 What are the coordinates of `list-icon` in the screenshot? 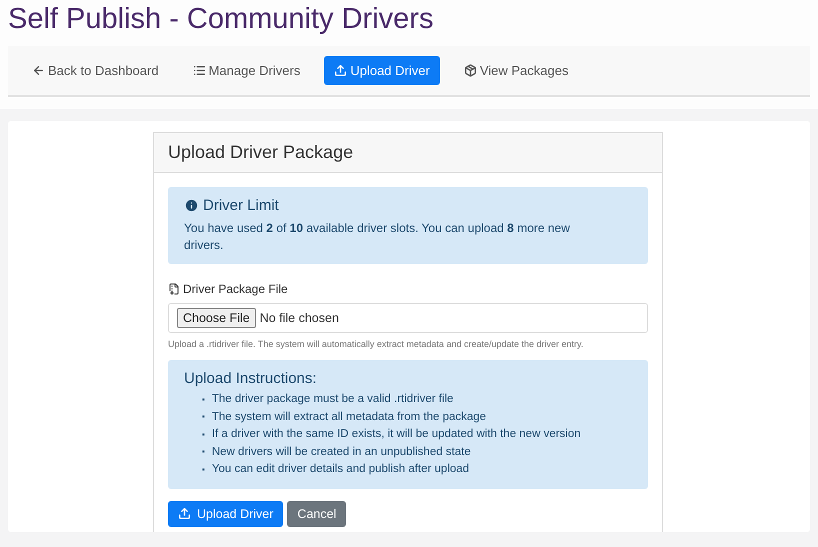 It's located at (199, 70).